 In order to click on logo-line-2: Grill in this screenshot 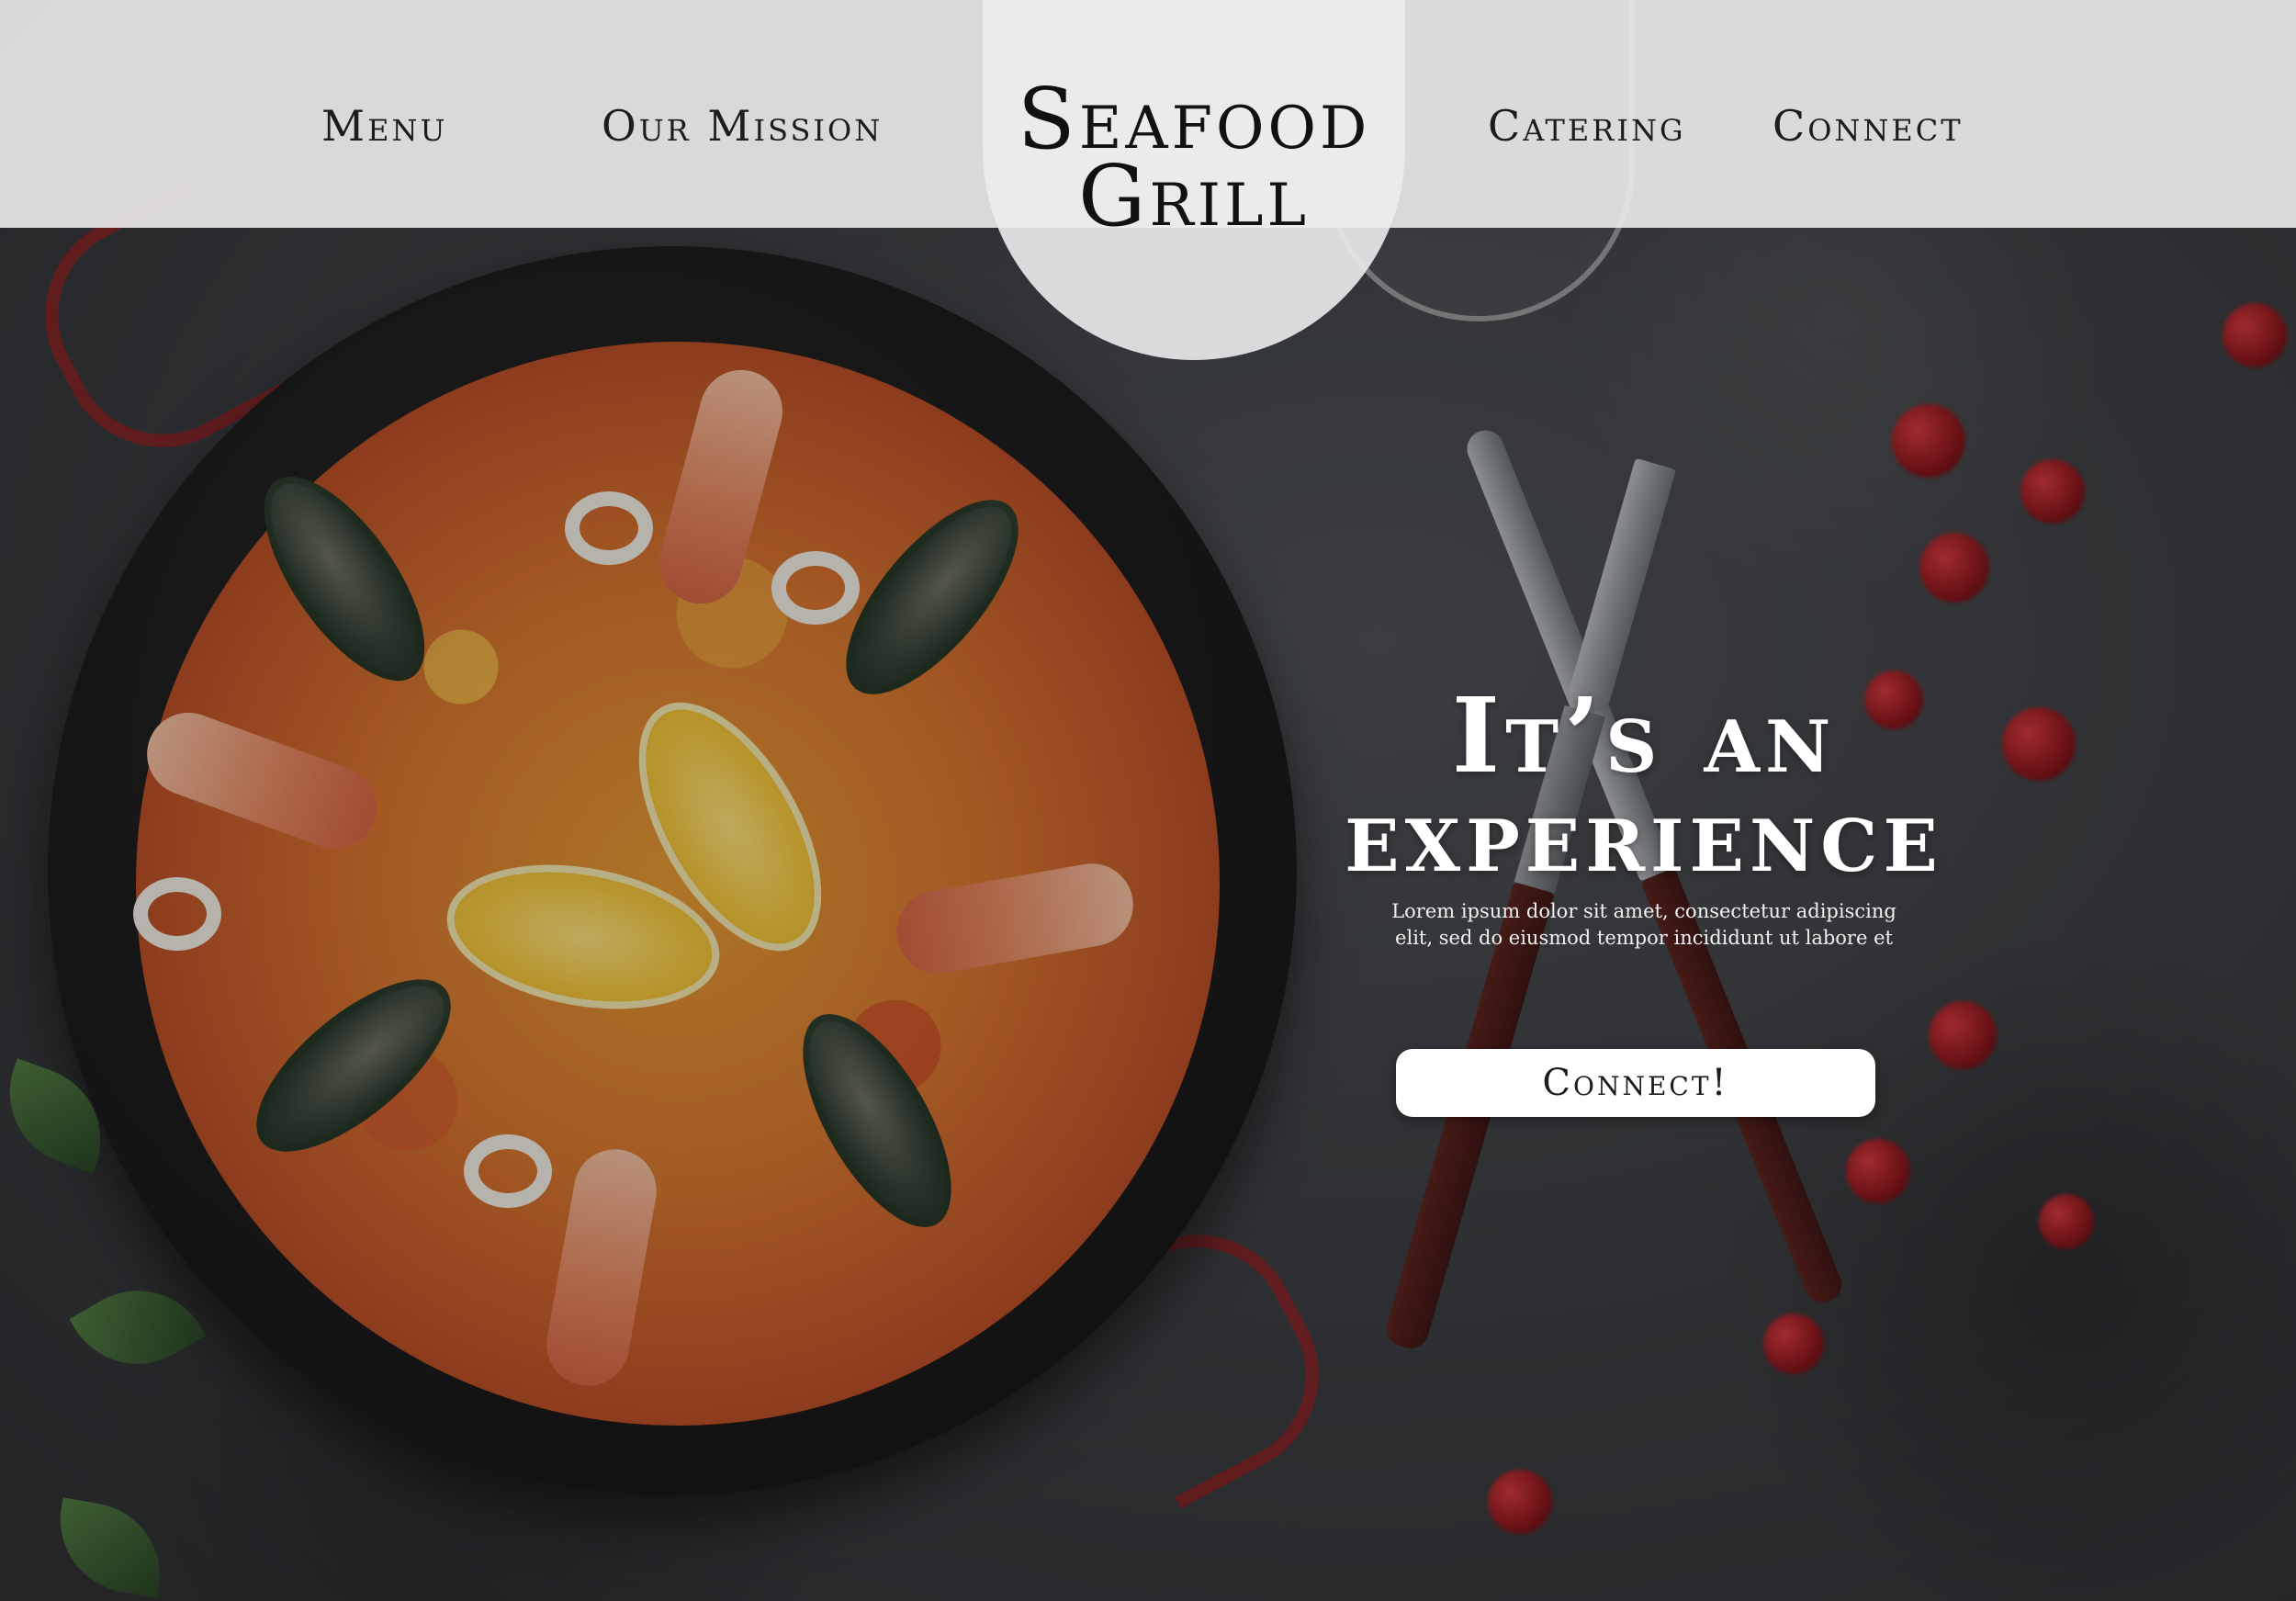, I will do `click(1194, 196)`.